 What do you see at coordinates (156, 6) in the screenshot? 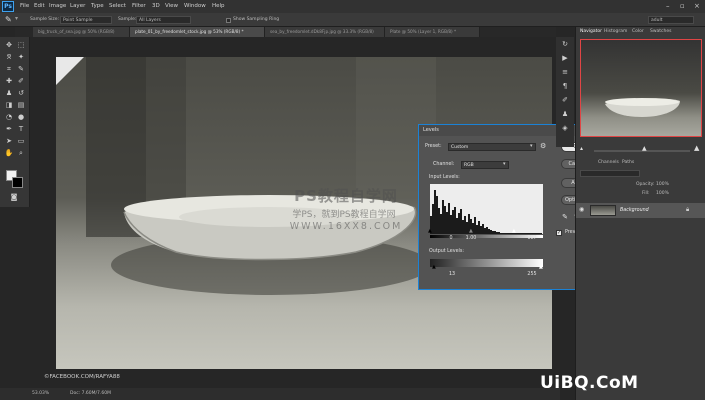
I see `menu-3d: 3D` at bounding box center [156, 6].